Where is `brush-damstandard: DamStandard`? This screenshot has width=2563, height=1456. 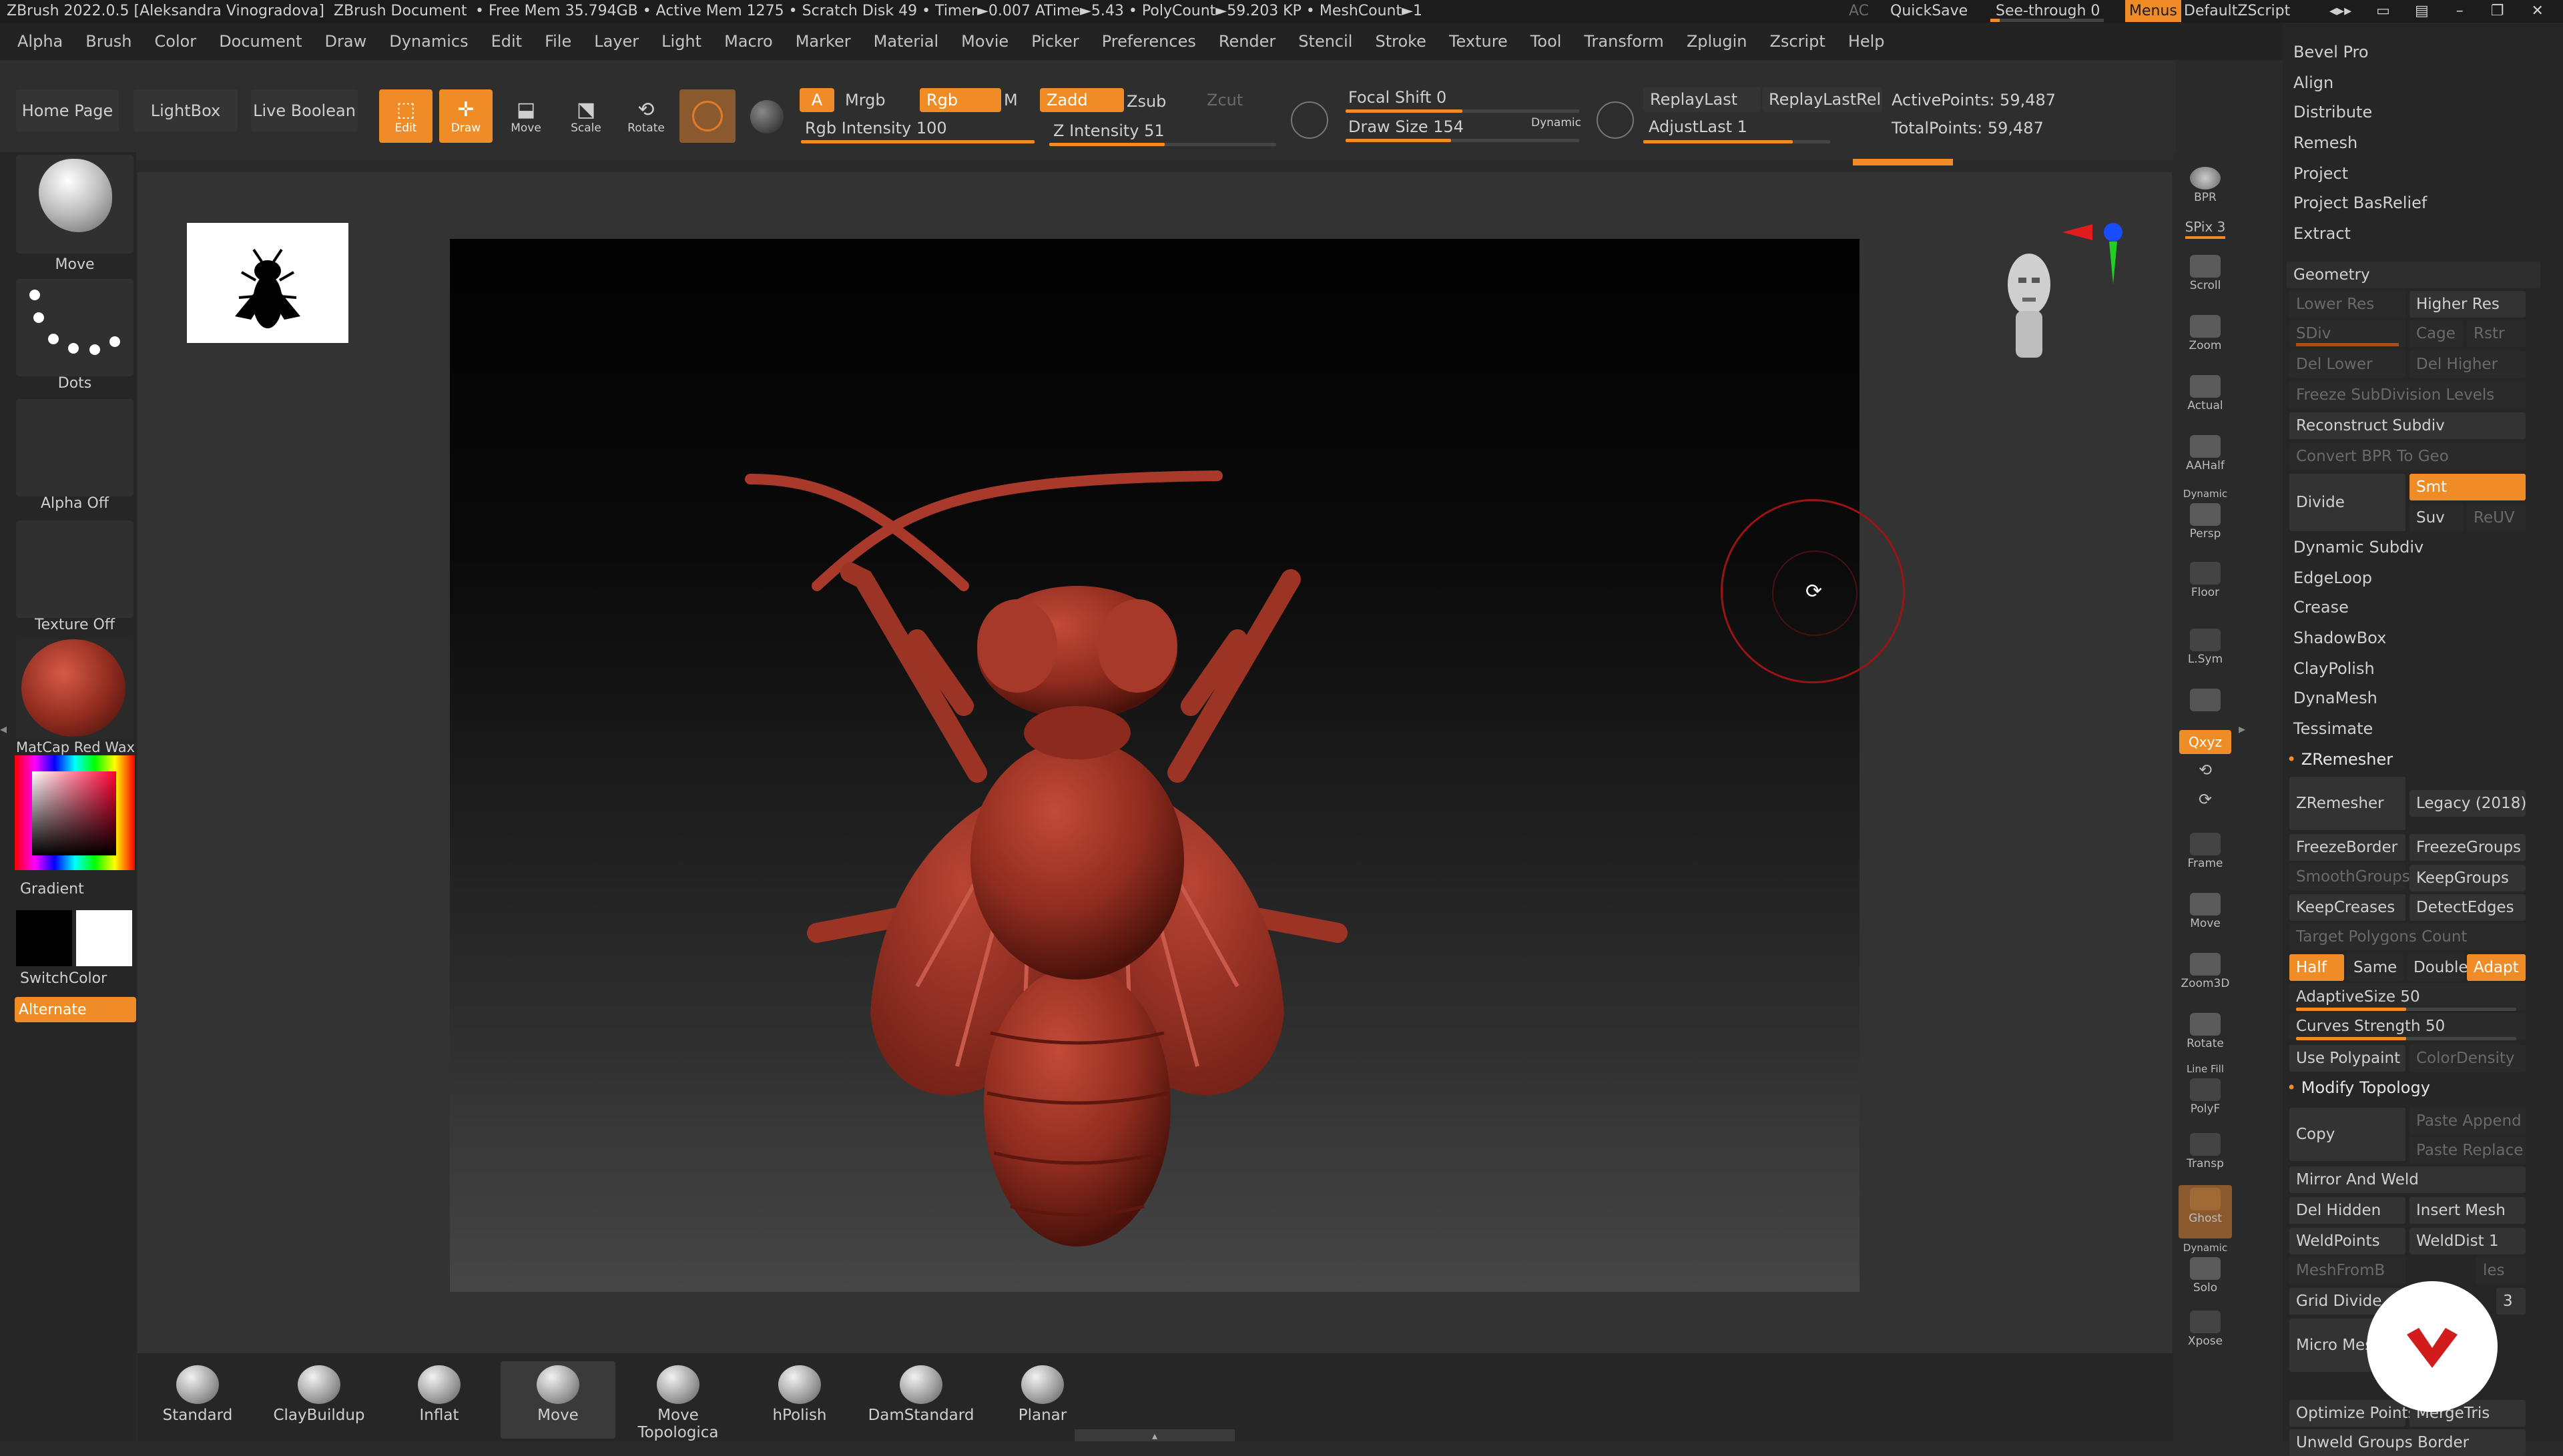
brush-damstandard: DamStandard is located at coordinates (921, 1400).